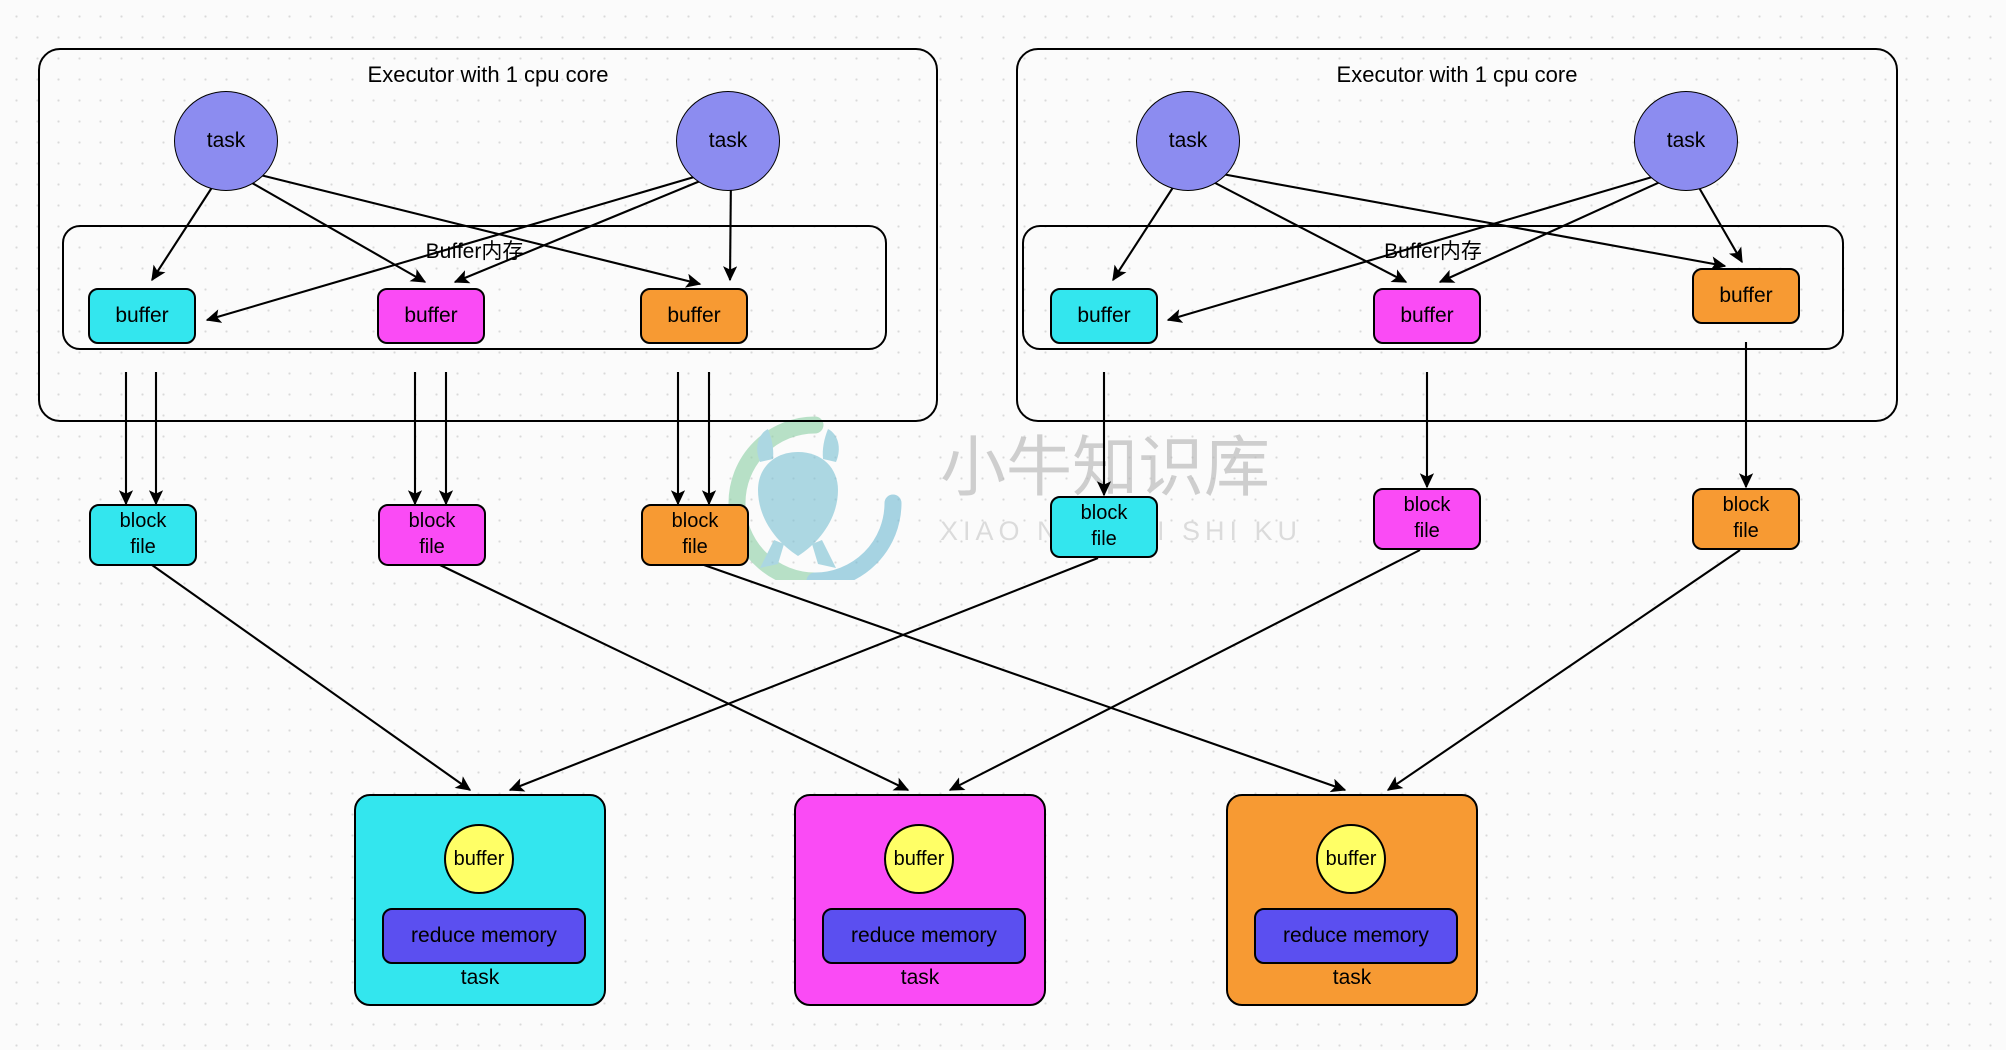  What do you see at coordinates (920, 900) in the screenshot?
I see `reduce-task-magenta: buffer reduce memory task` at bounding box center [920, 900].